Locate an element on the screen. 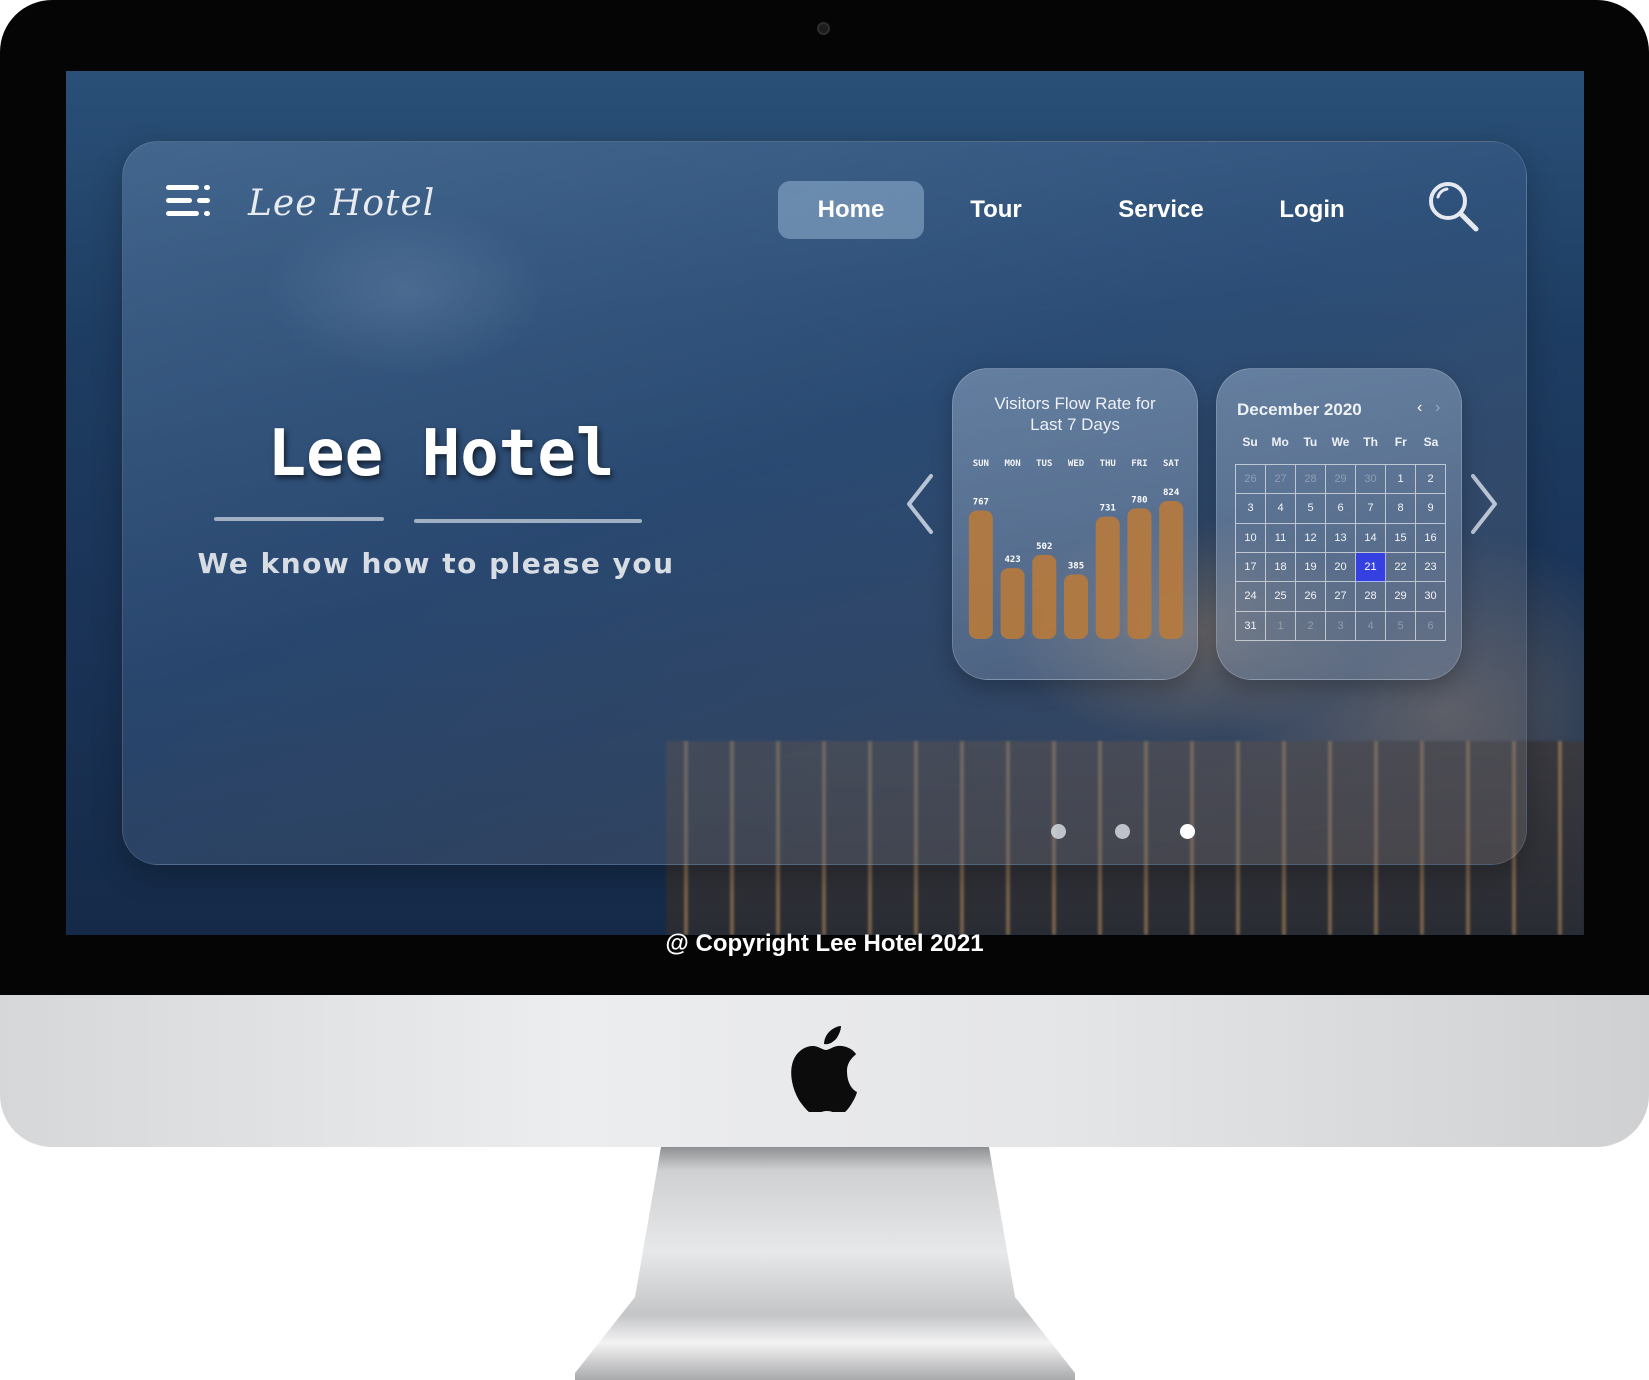  chart-category-label: FRI is located at coordinates (1139, 464).